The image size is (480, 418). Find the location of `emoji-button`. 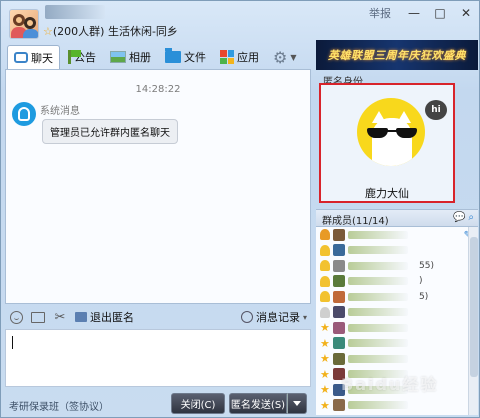

emoji-button is located at coordinates (16, 317).